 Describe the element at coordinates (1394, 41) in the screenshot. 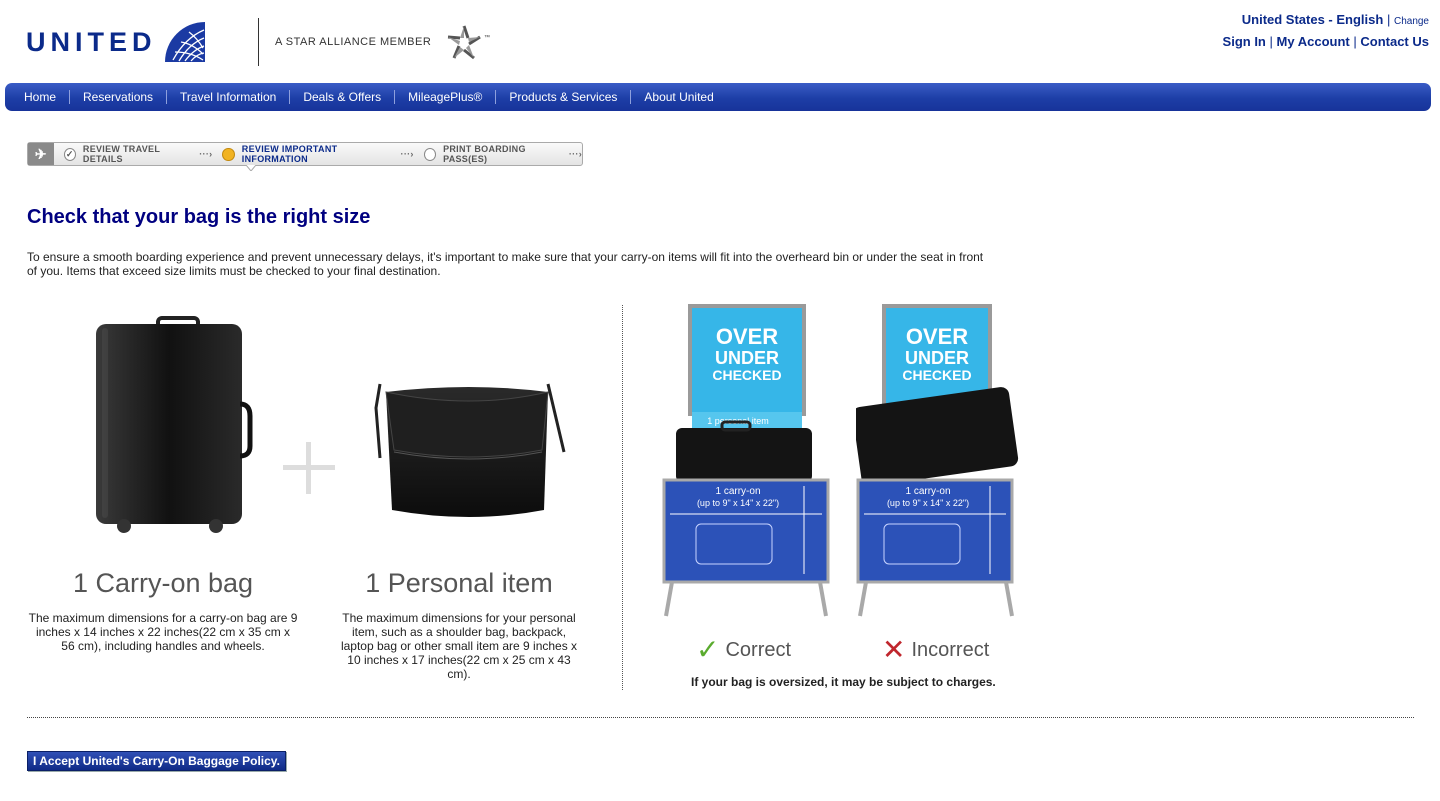

I see `contact-us-link: Contact Us` at that location.